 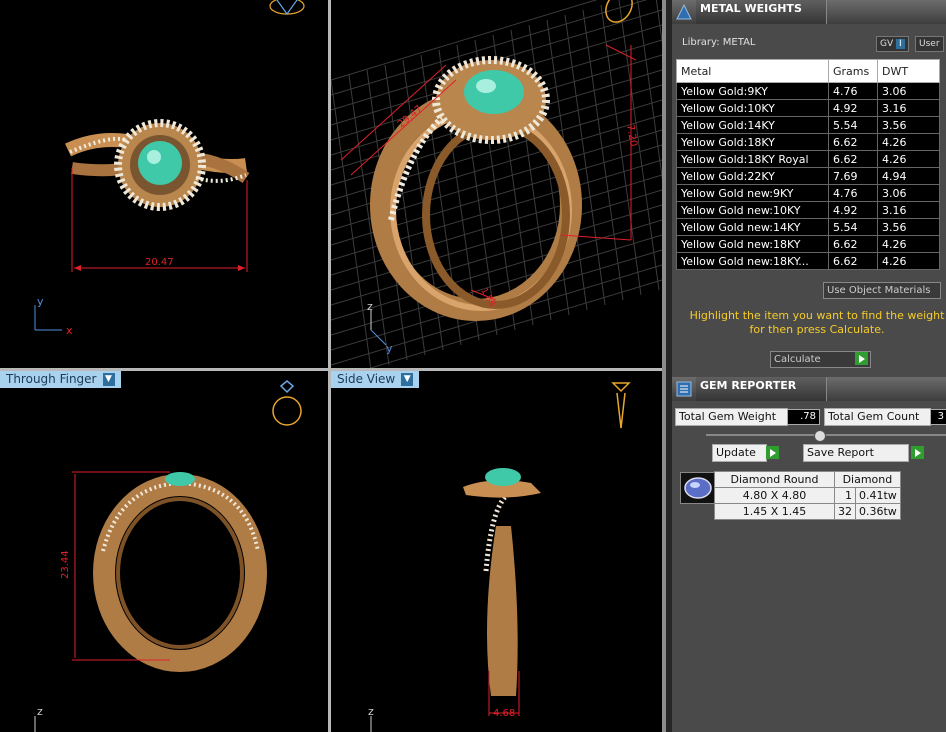 I want to click on gem-count-cell: 32, so click(x=845, y=511).